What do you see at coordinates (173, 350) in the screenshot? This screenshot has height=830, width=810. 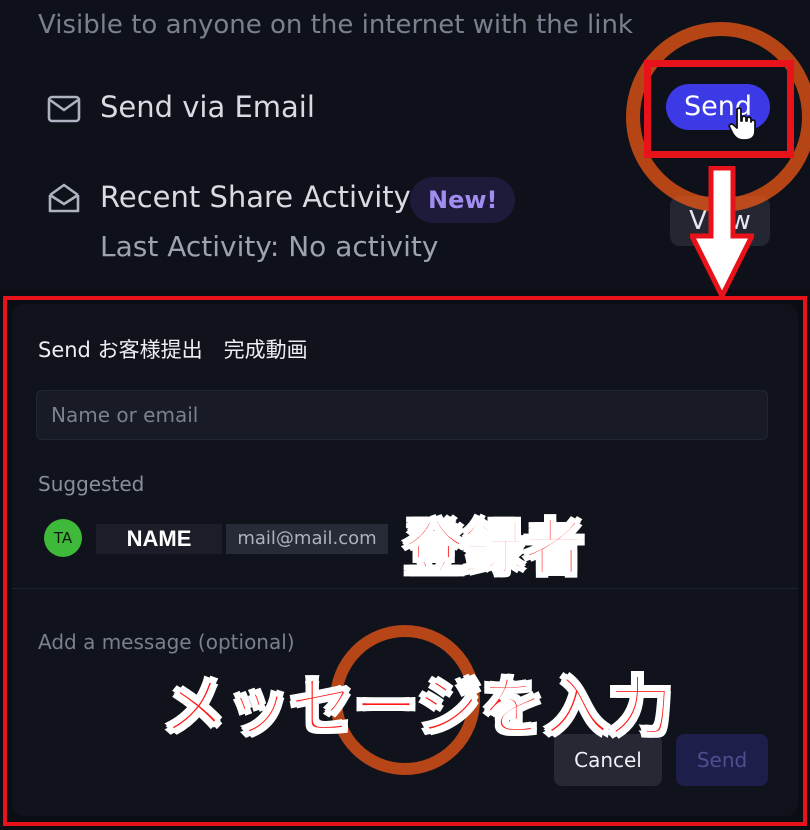 I see `dialog-title: Send お客様提出 完成動画` at bounding box center [173, 350].